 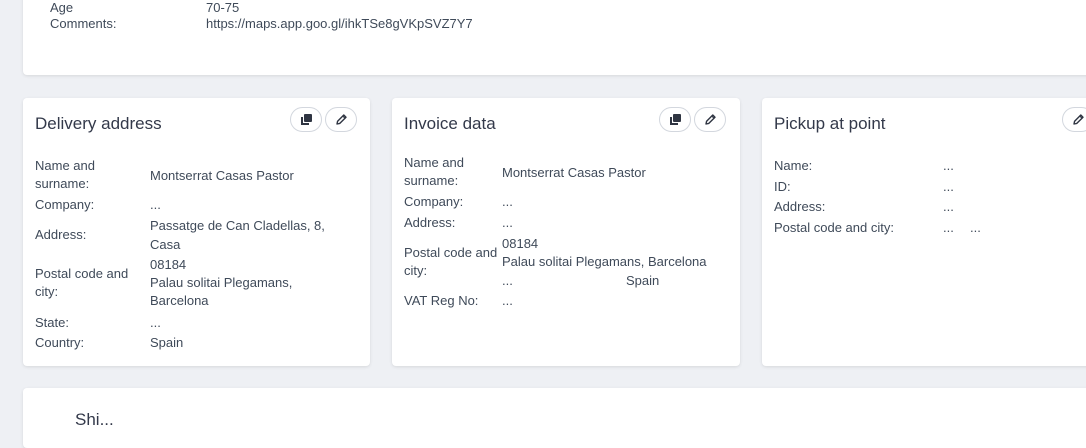 I want to click on card-title: Invoice data, so click(x=450, y=123).